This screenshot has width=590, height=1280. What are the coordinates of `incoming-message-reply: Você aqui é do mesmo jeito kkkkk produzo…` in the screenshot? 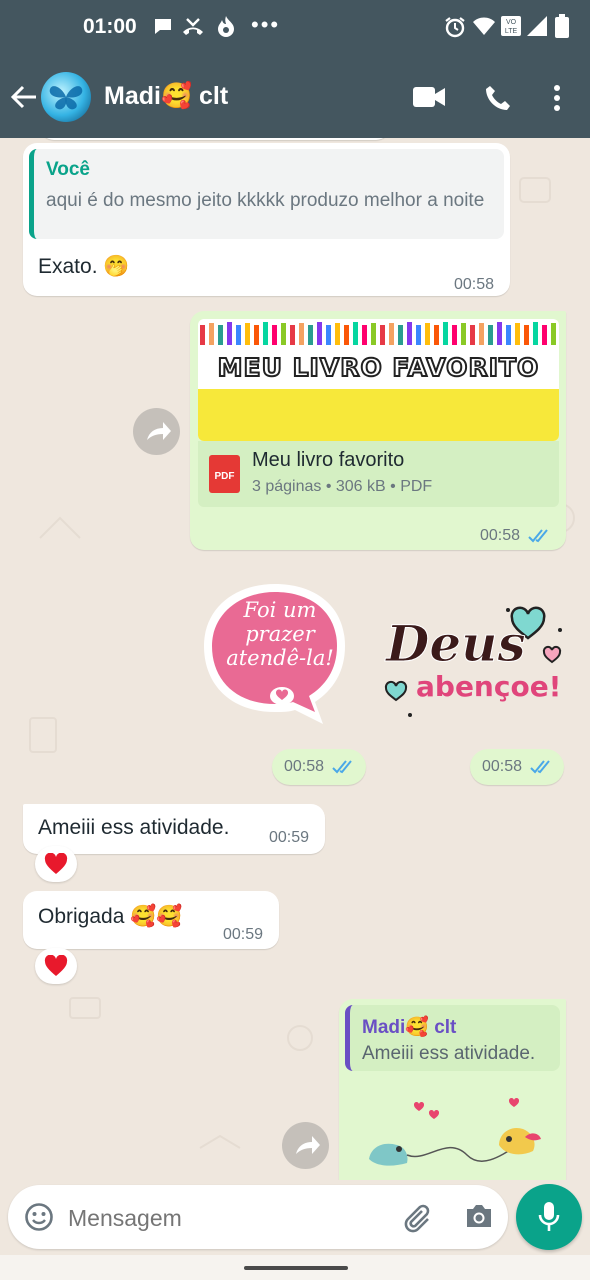 It's located at (266, 219).